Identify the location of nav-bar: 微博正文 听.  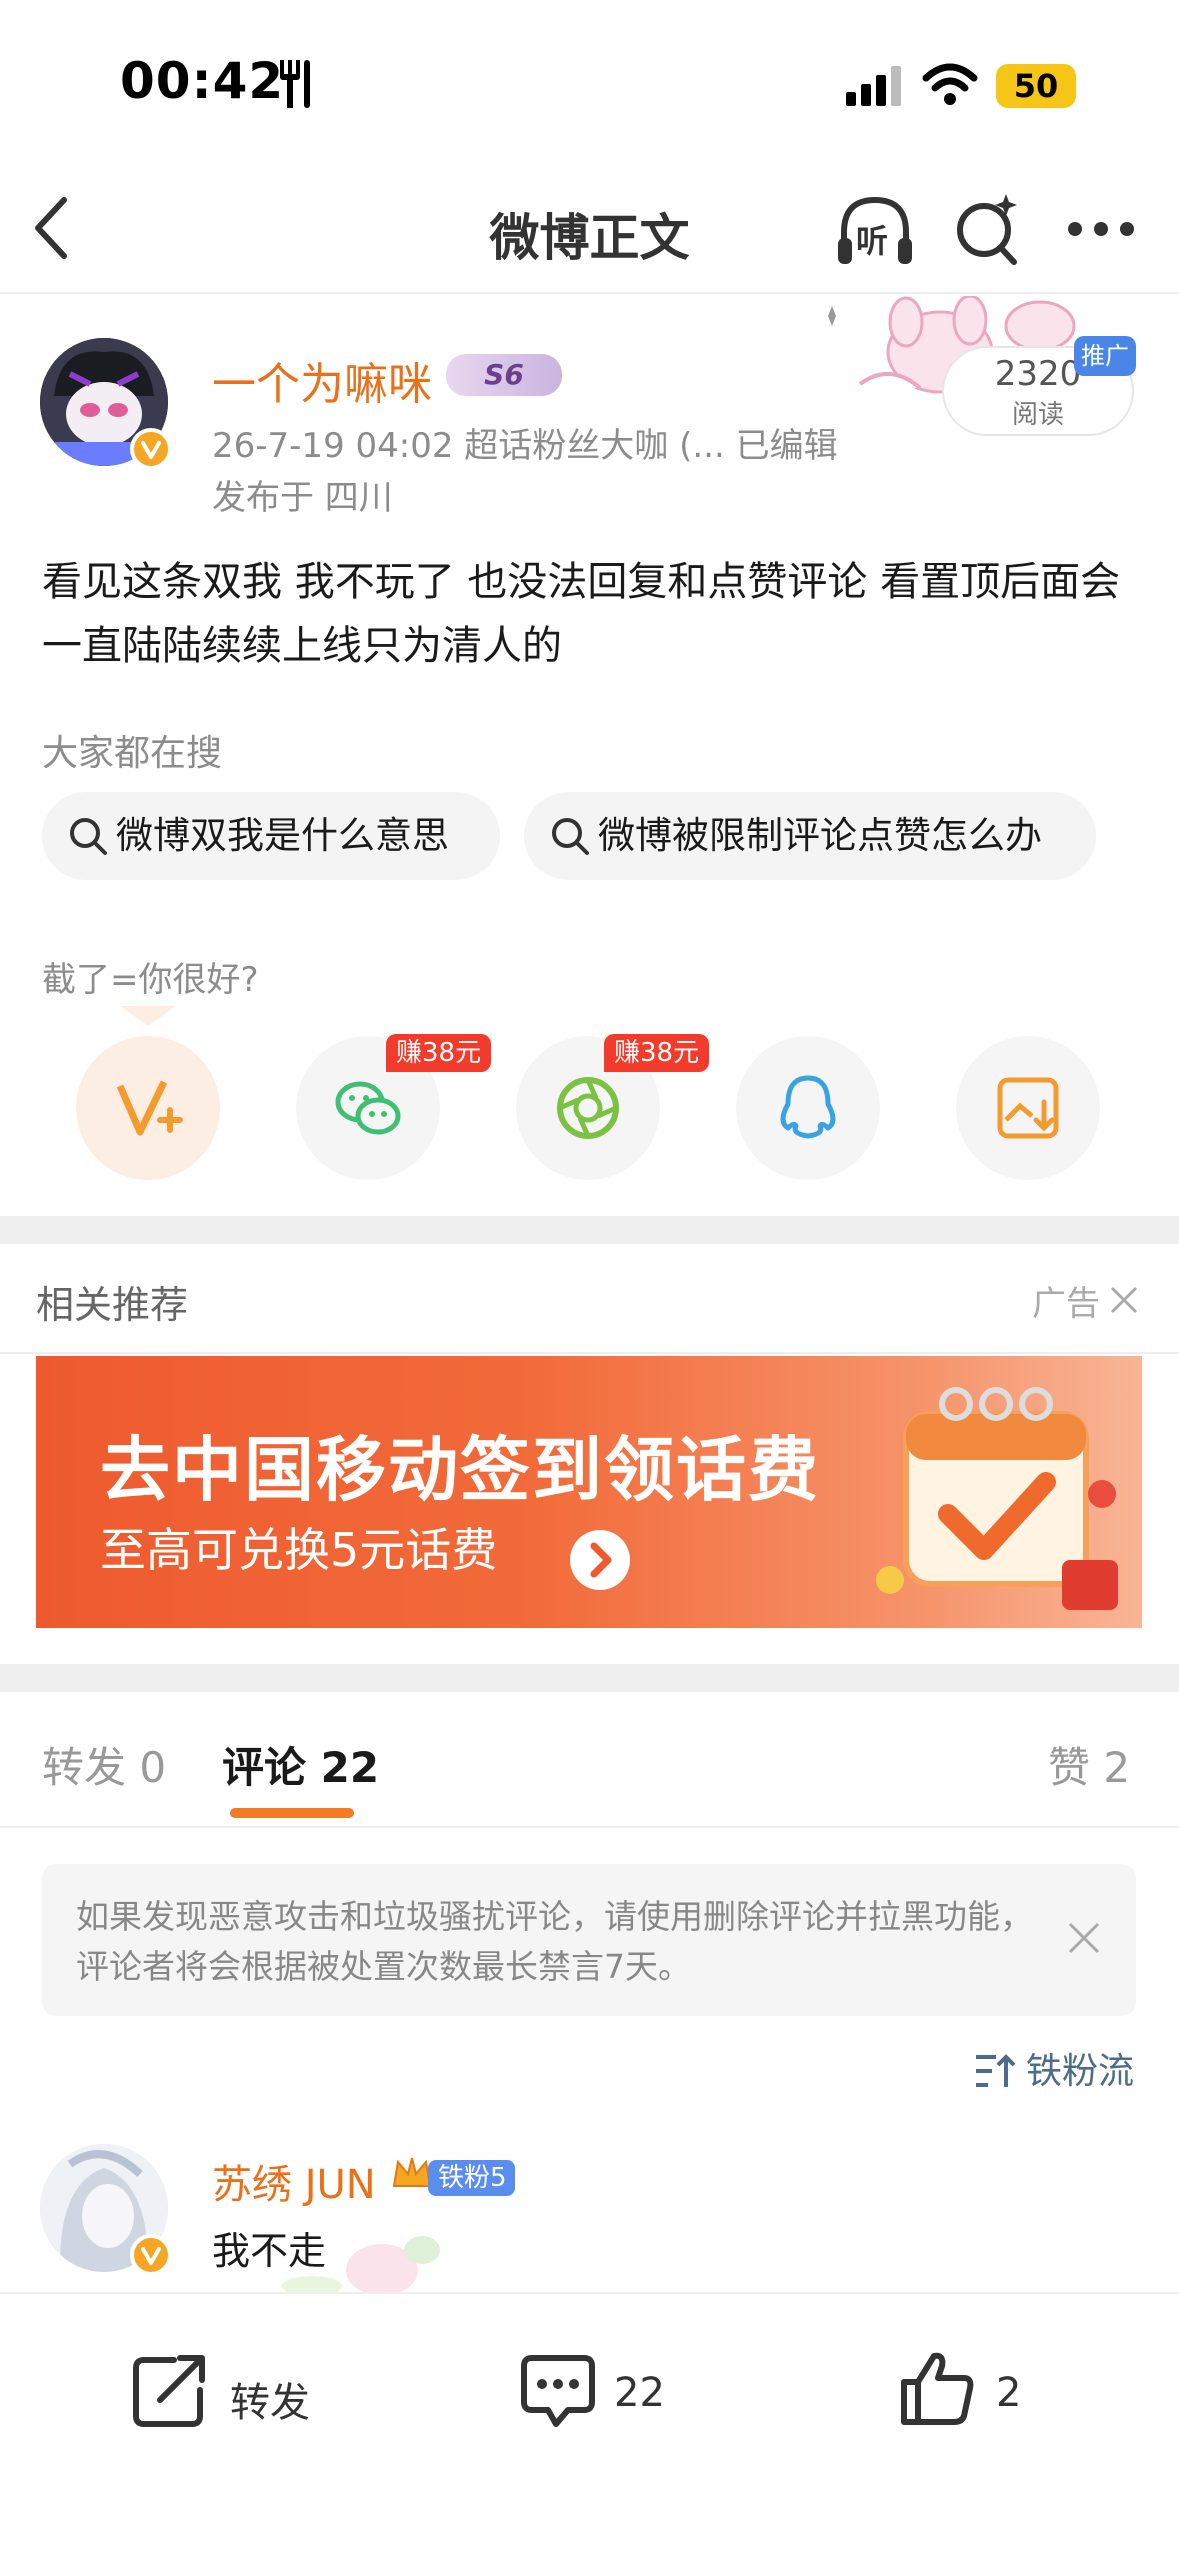
(589, 227).